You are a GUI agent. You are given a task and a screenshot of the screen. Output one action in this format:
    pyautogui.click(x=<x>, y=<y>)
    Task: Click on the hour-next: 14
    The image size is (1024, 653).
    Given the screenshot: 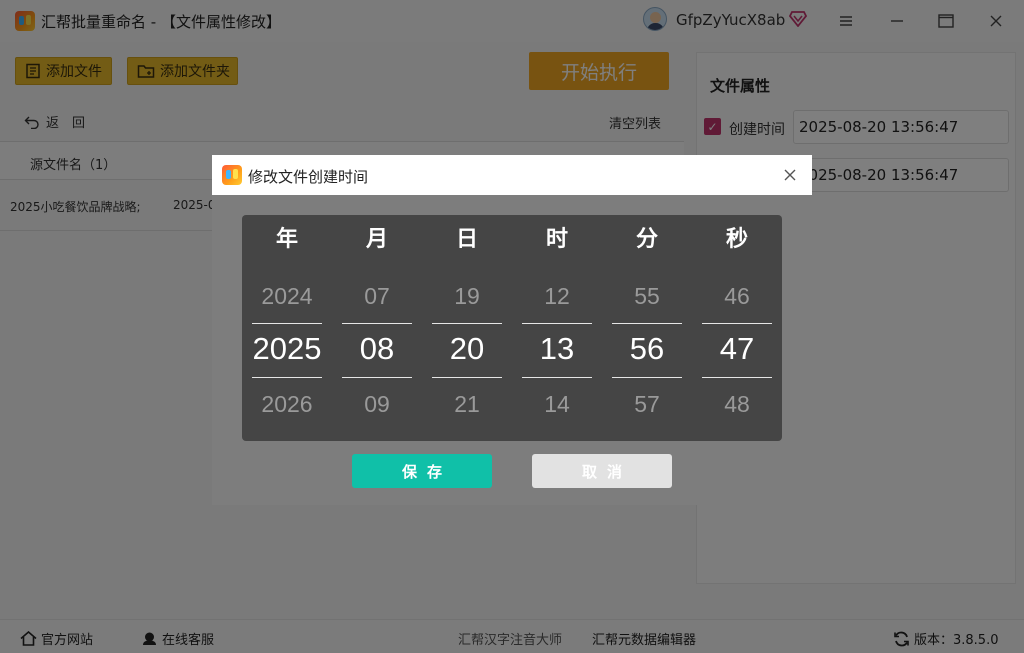 What is the action you would take?
    pyautogui.click(x=557, y=404)
    